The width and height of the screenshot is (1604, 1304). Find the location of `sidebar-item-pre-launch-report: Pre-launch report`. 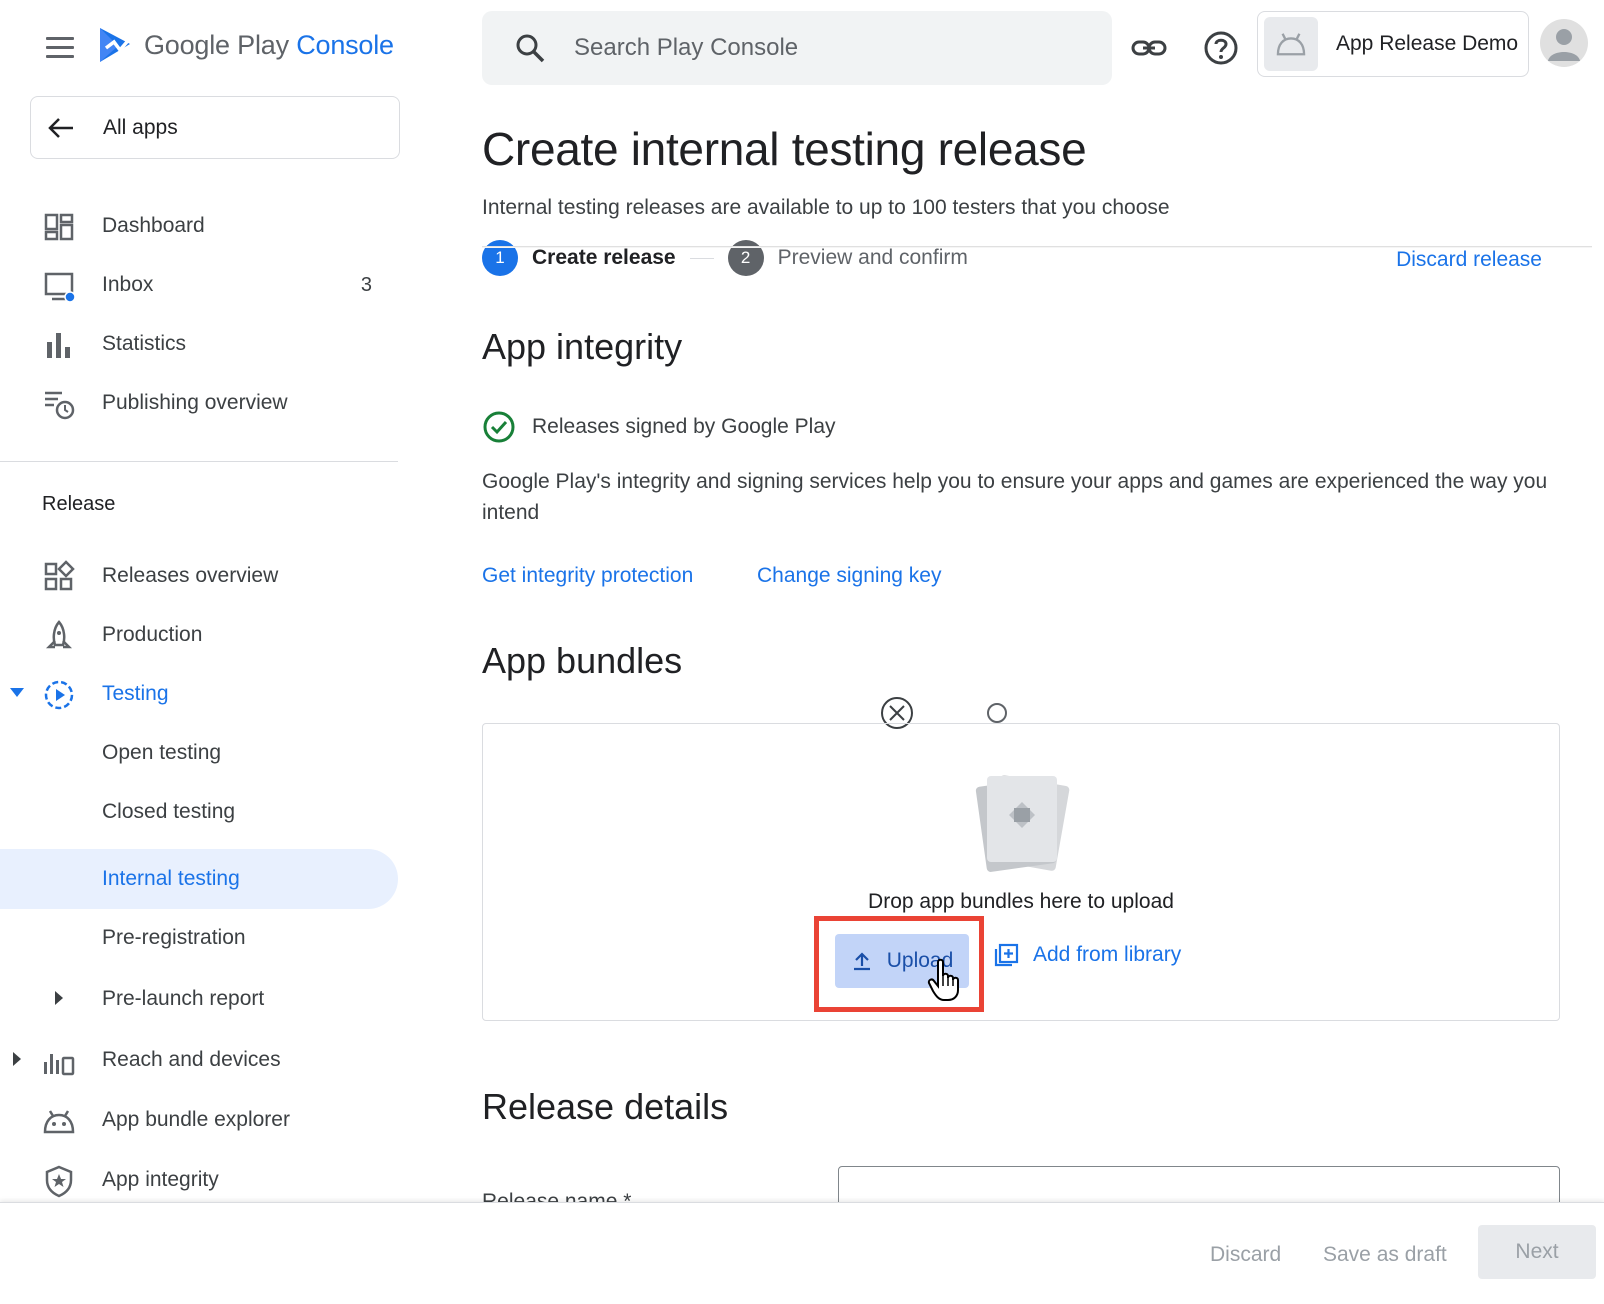

sidebar-item-pre-launch-report: Pre-launch report is located at coordinates (199, 999).